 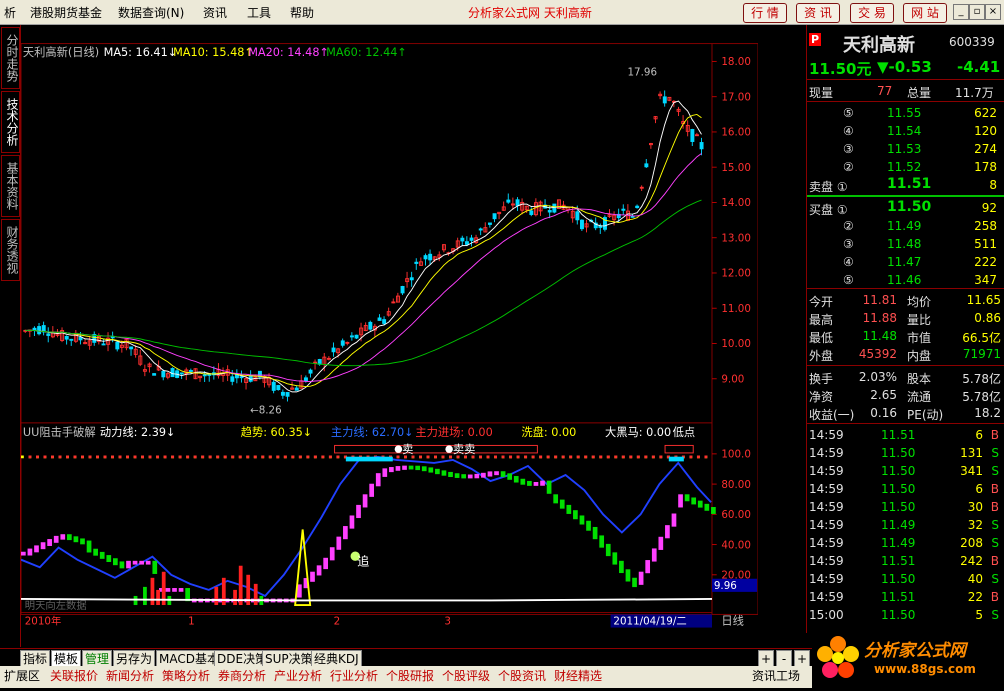 I want to click on tab-intraday: 分时走势, so click(x=10, y=58).